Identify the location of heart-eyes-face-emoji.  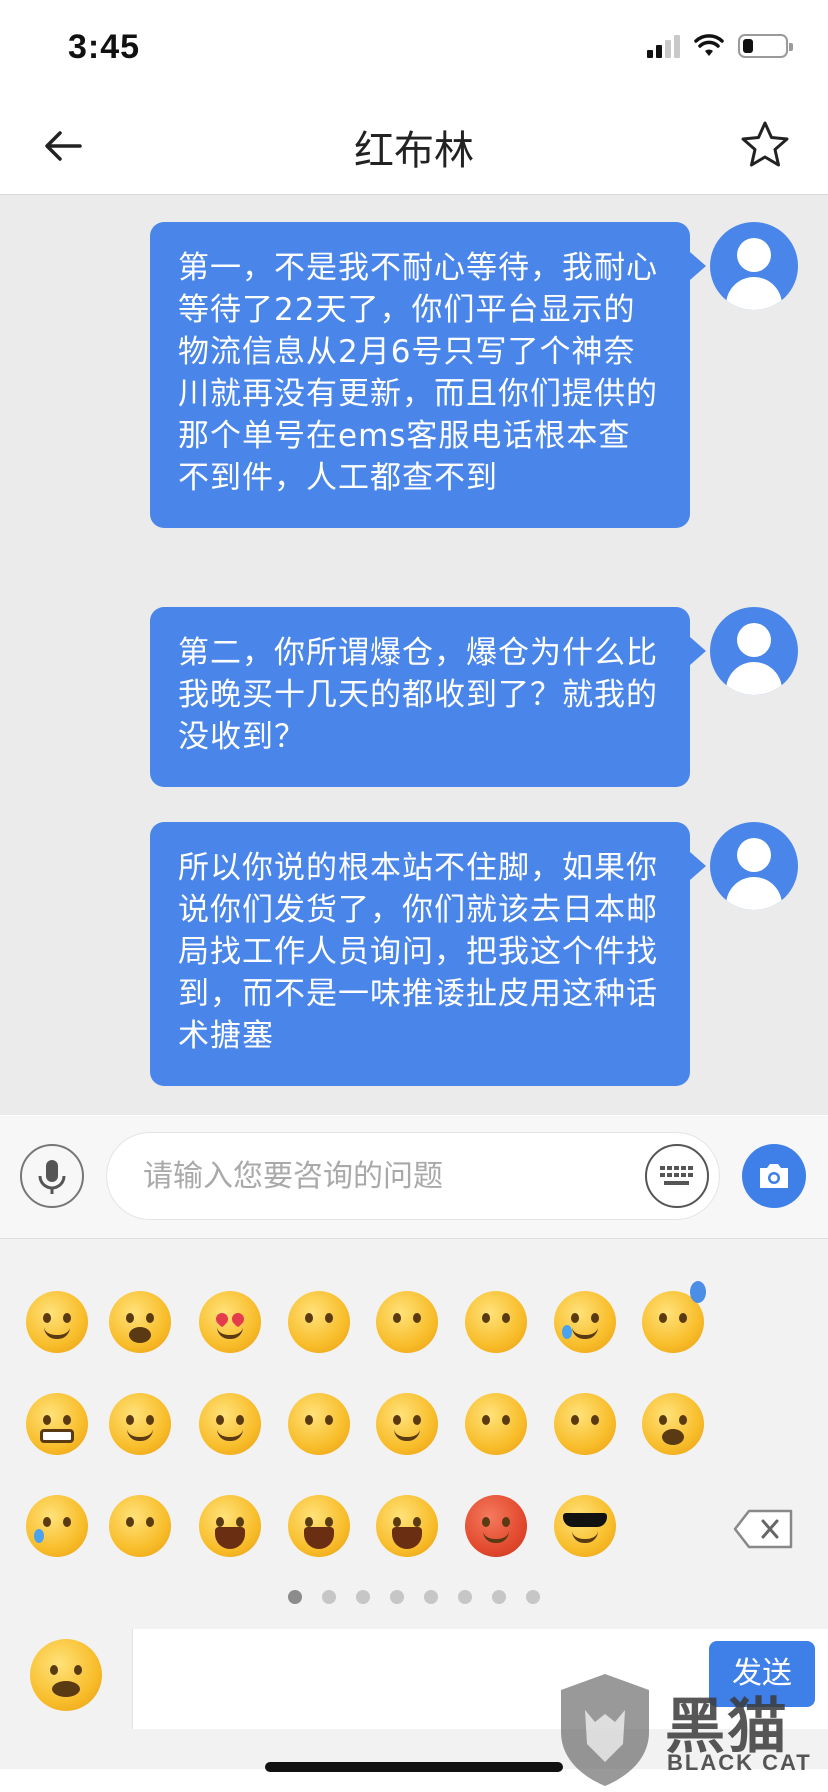
(230, 1322).